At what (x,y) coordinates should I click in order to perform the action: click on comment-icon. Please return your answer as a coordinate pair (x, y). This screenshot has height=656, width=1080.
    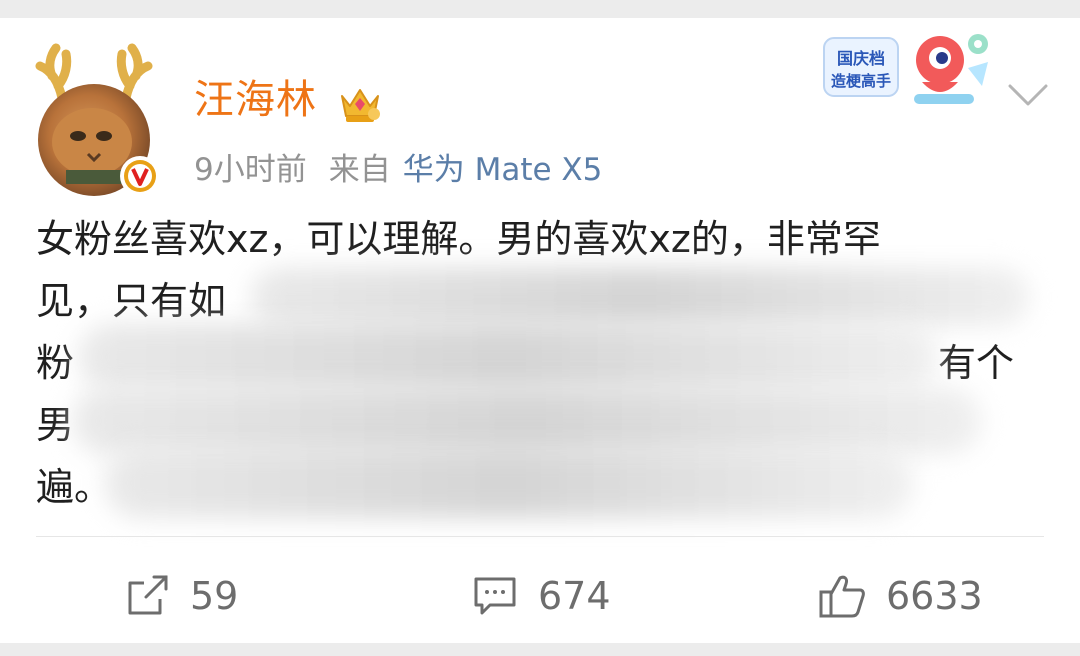
    Looking at the image, I should click on (495, 596).